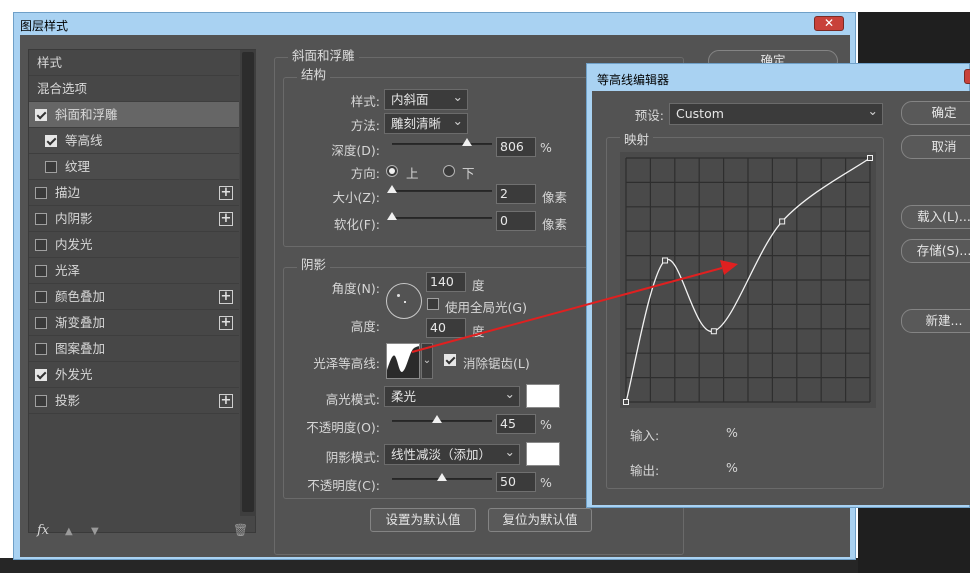  Describe the element at coordinates (134, 375) in the screenshot. I see `style-item-12: 外发光` at that location.